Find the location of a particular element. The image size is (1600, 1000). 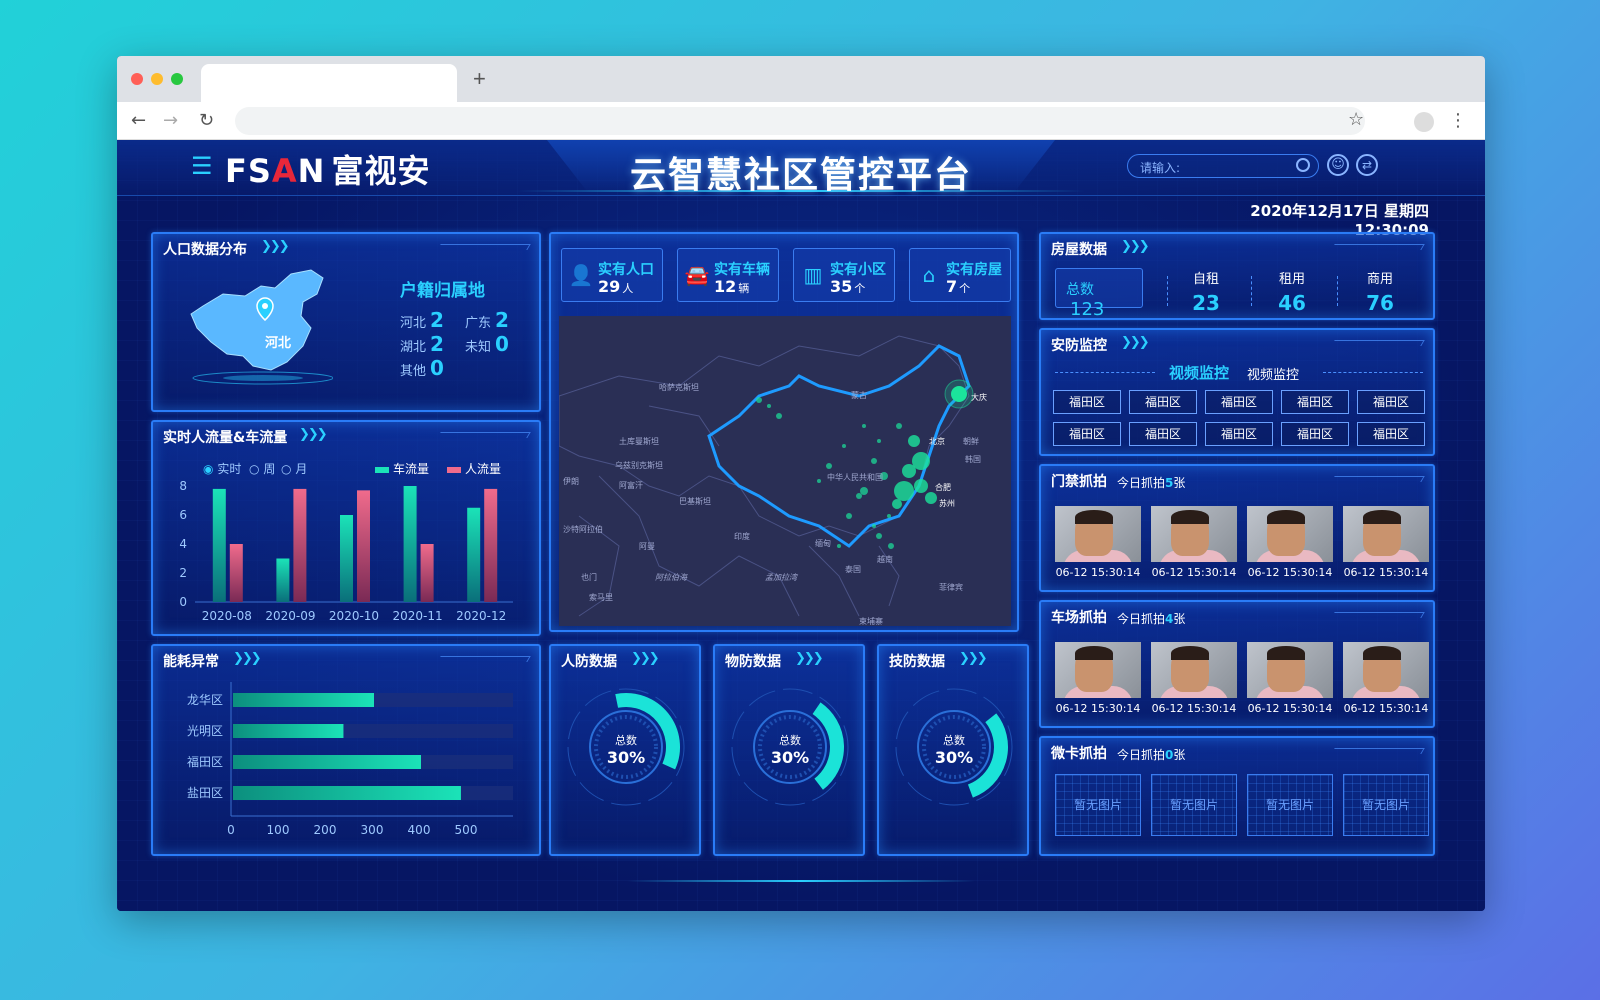

stat-vehicles: 🚘 实有车辆 12 辆 is located at coordinates (728, 275).